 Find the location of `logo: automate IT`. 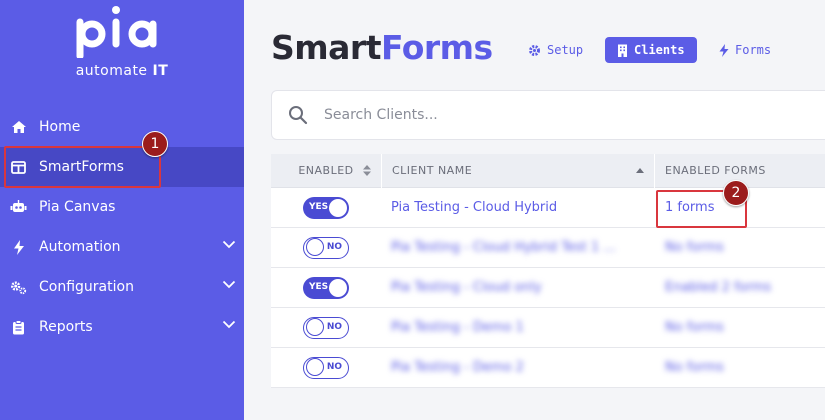

logo: automate IT is located at coordinates (122, 39).